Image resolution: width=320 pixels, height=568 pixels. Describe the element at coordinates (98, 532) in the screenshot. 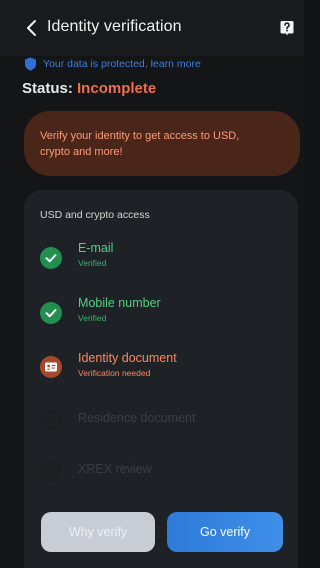

I see `why-verify-button: Why verify` at that location.